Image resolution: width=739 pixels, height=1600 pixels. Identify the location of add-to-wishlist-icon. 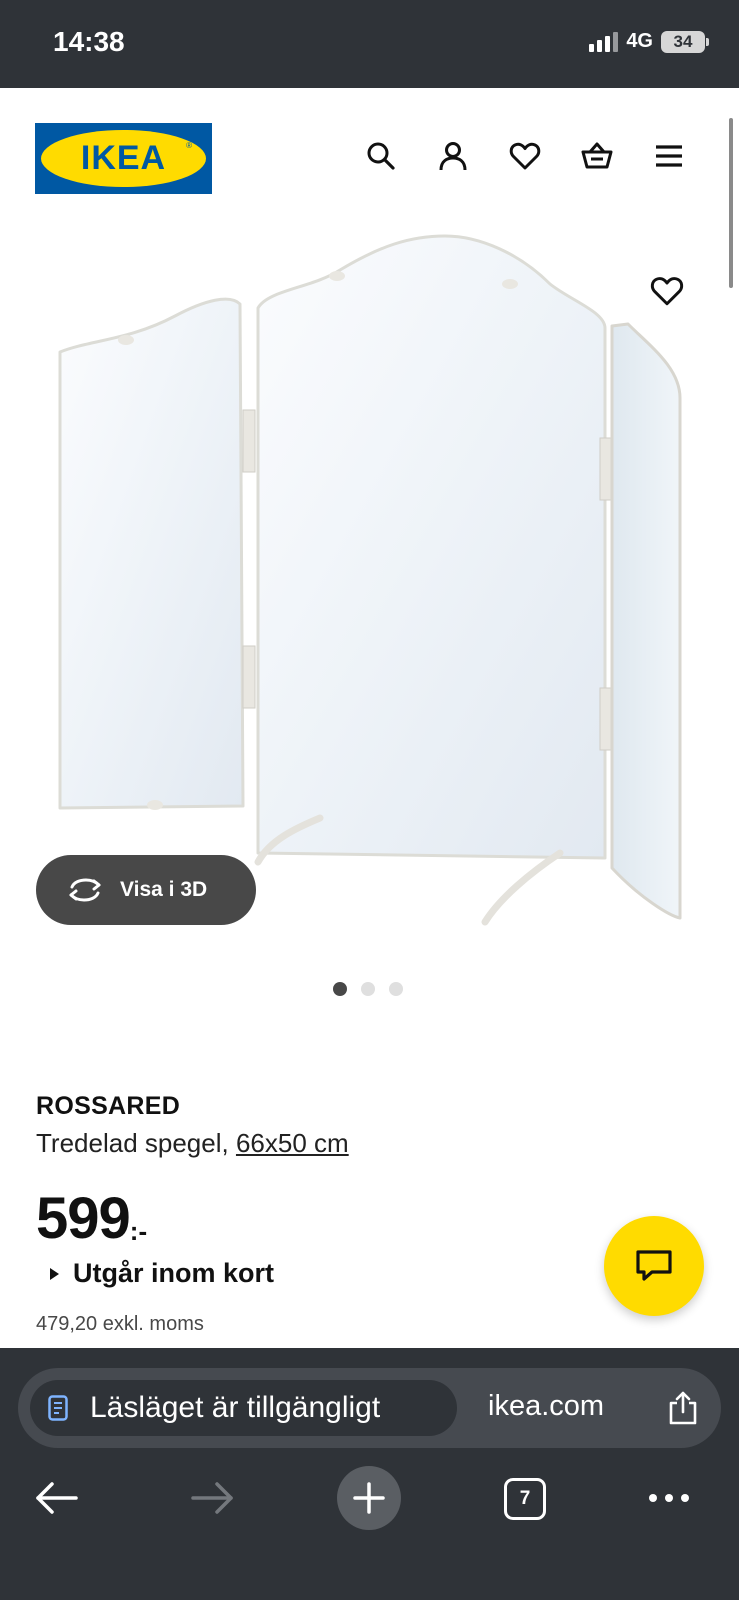
(667, 291).